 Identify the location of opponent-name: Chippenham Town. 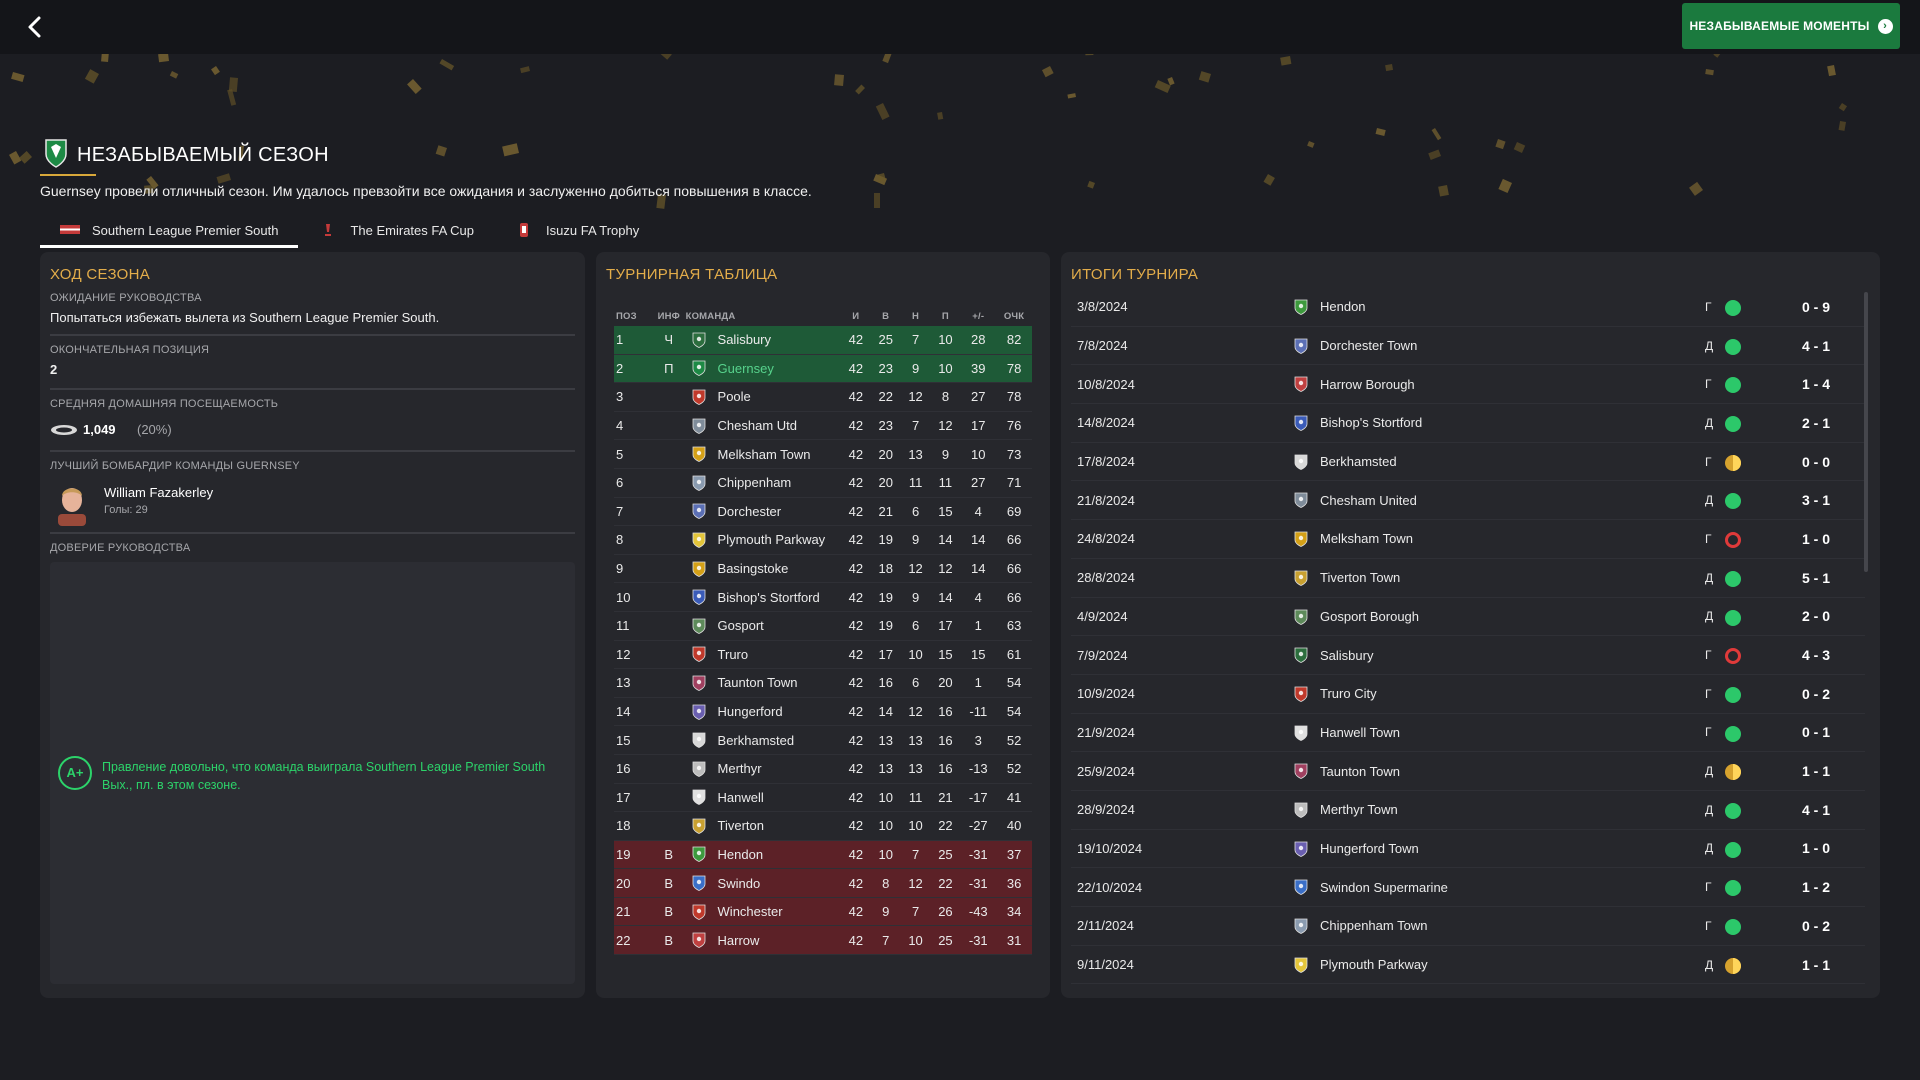
(1373, 925).